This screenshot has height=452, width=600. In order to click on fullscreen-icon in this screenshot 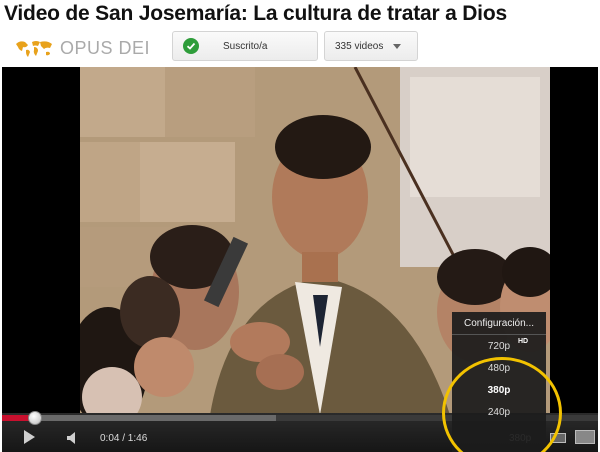, I will do `click(585, 437)`.